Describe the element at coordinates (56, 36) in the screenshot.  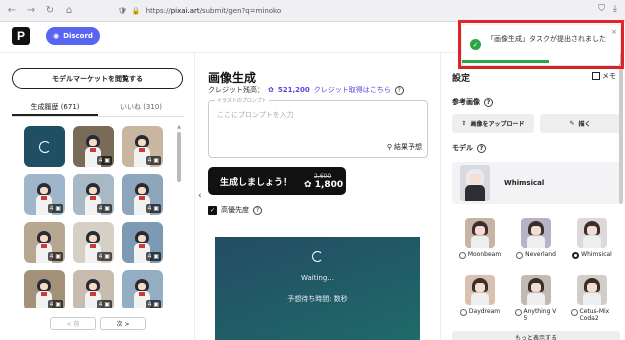
I see `discord-icon: ◉` at that location.